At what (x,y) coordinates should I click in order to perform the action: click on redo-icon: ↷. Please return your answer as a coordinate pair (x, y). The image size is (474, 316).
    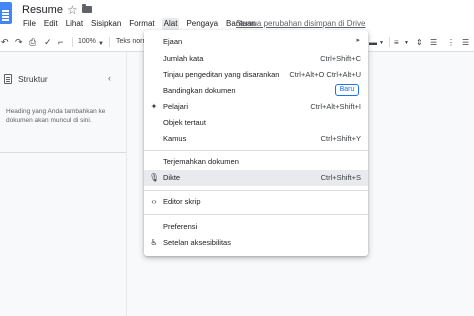
    Looking at the image, I should click on (19, 42).